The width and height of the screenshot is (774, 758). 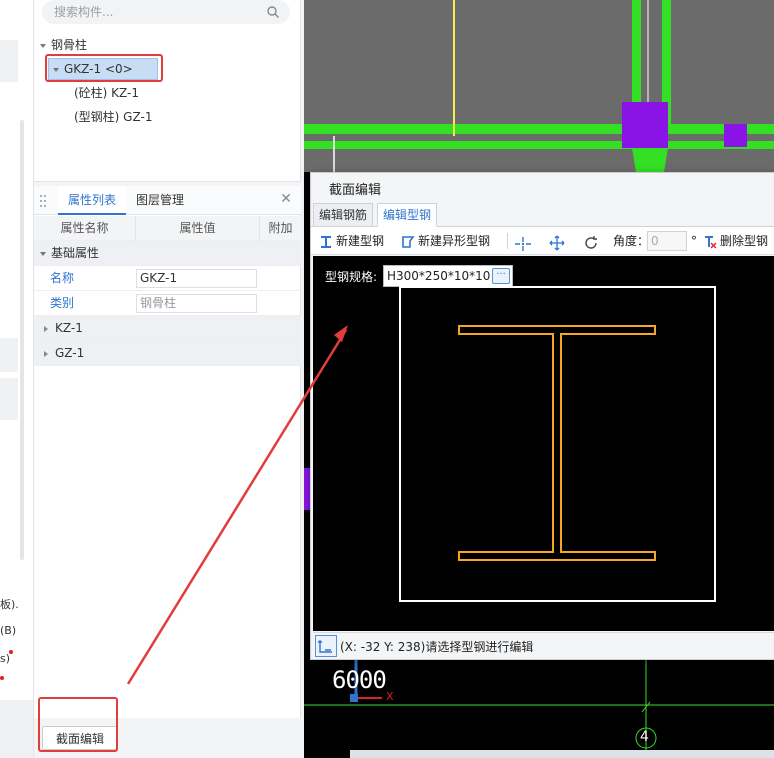 I want to click on group-row-kz-1: KZ-1, so click(x=167, y=328).